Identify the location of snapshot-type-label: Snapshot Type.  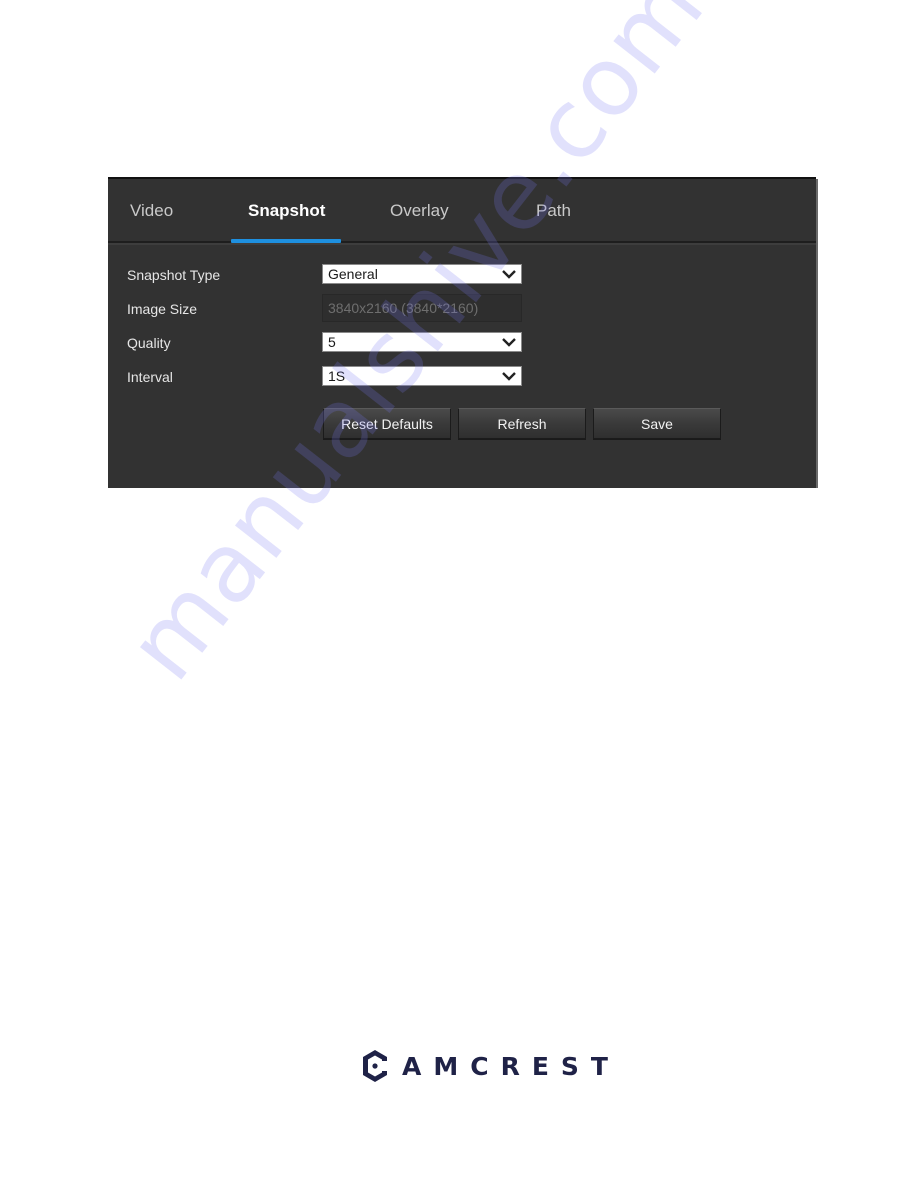
(174, 275).